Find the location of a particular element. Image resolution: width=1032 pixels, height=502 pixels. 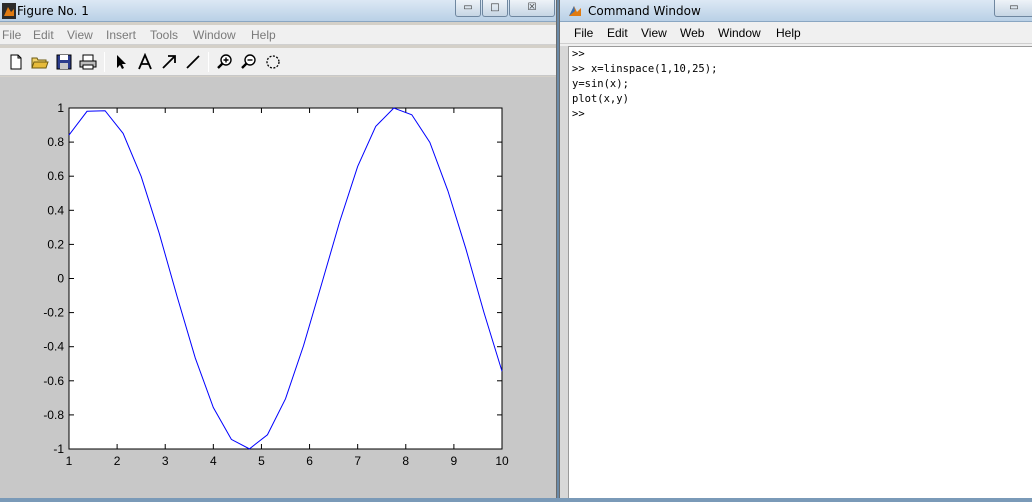

open-folder-icon is located at coordinates (40, 62).